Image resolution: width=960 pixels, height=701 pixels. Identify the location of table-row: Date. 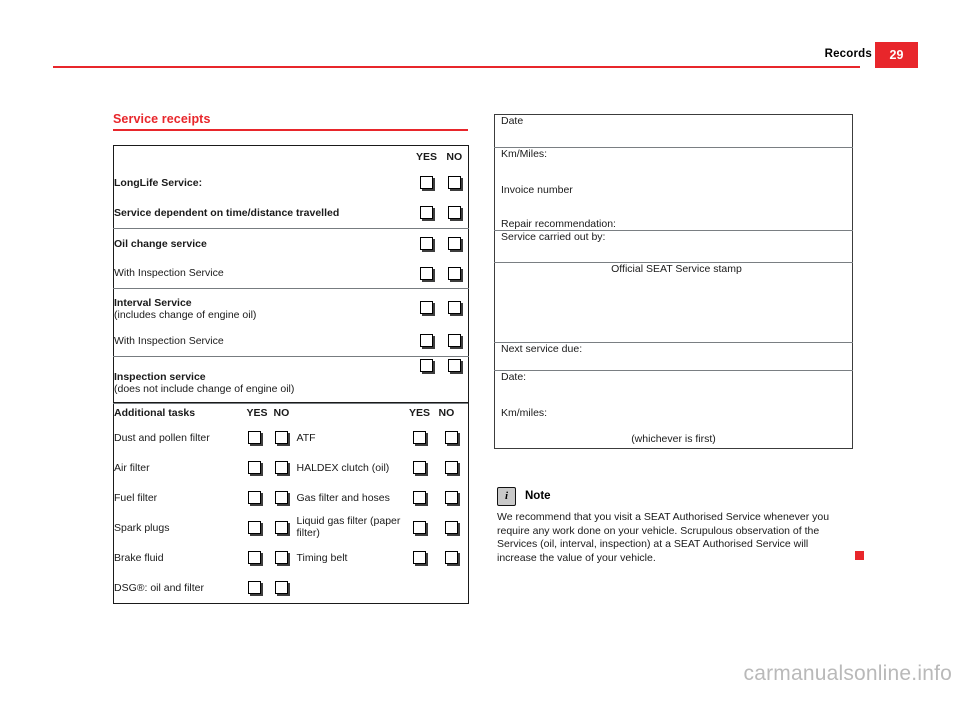
(673, 131).